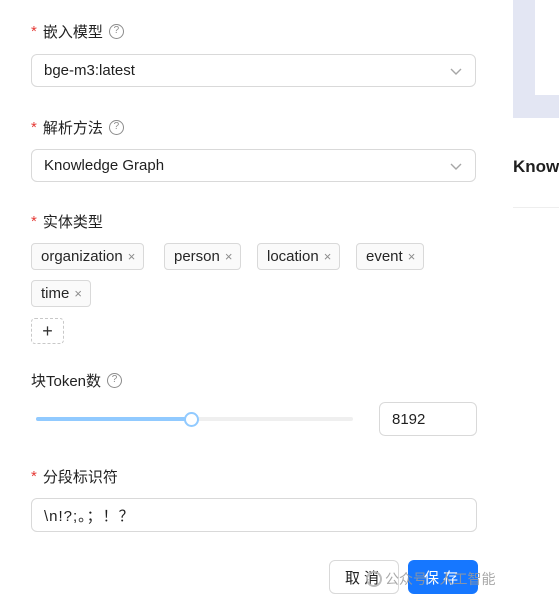  I want to click on tag-label: event, so click(384, 256).